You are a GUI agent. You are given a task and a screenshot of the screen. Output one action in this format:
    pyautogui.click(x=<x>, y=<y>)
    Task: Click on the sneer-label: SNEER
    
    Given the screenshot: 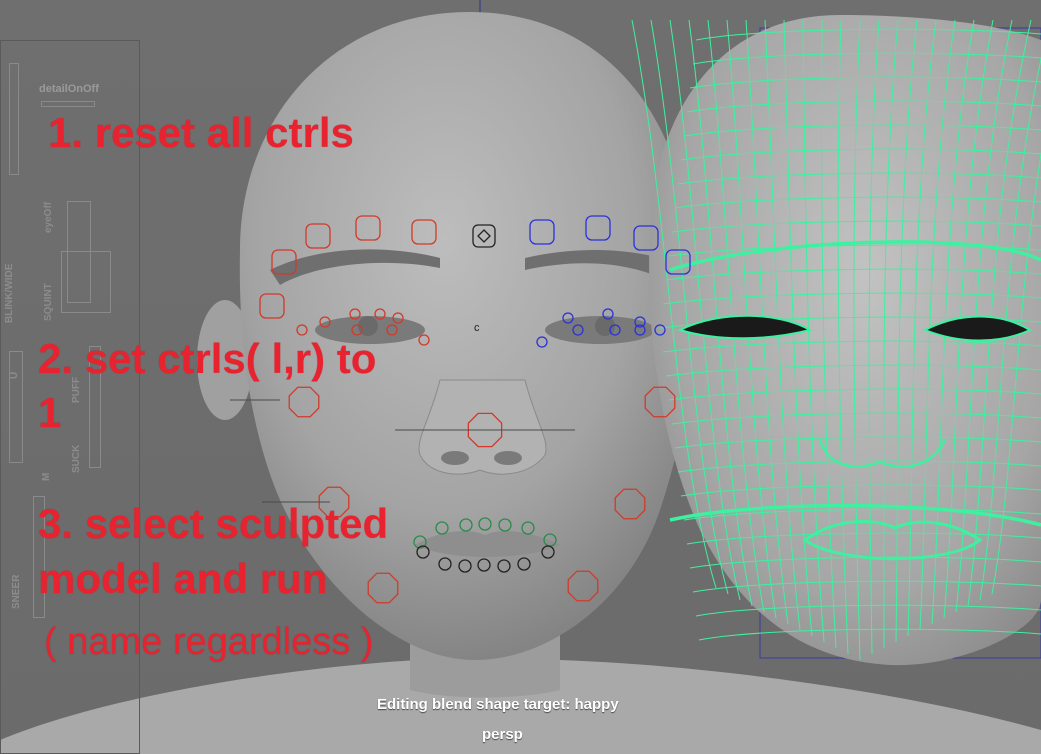 What is the action you would take?
    pyautogui.click(x=16, y=591)
    